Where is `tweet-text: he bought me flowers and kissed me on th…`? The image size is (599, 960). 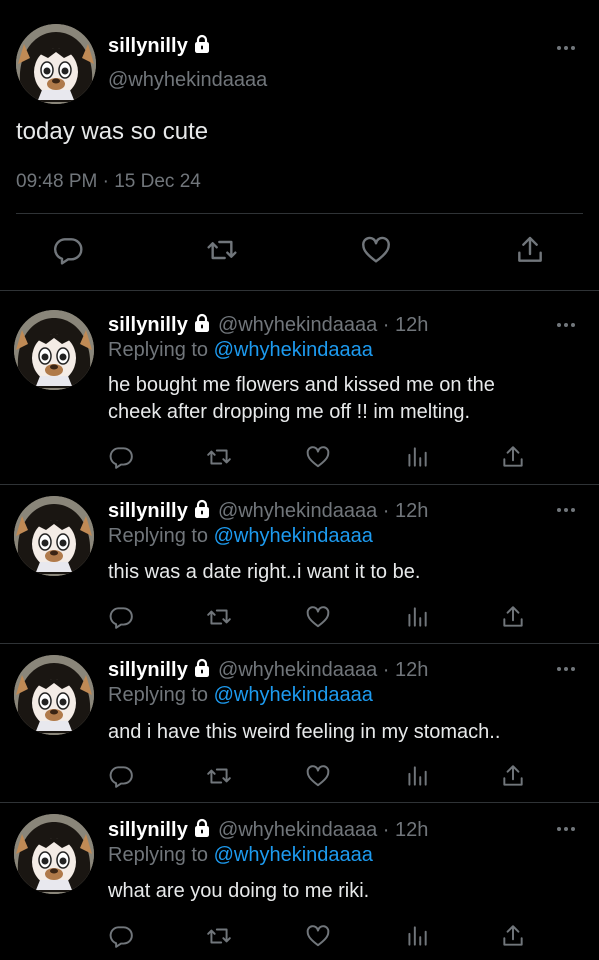 tweet-text: he bought me flowers and kissed me on th… is located at coordinates (343, 399).